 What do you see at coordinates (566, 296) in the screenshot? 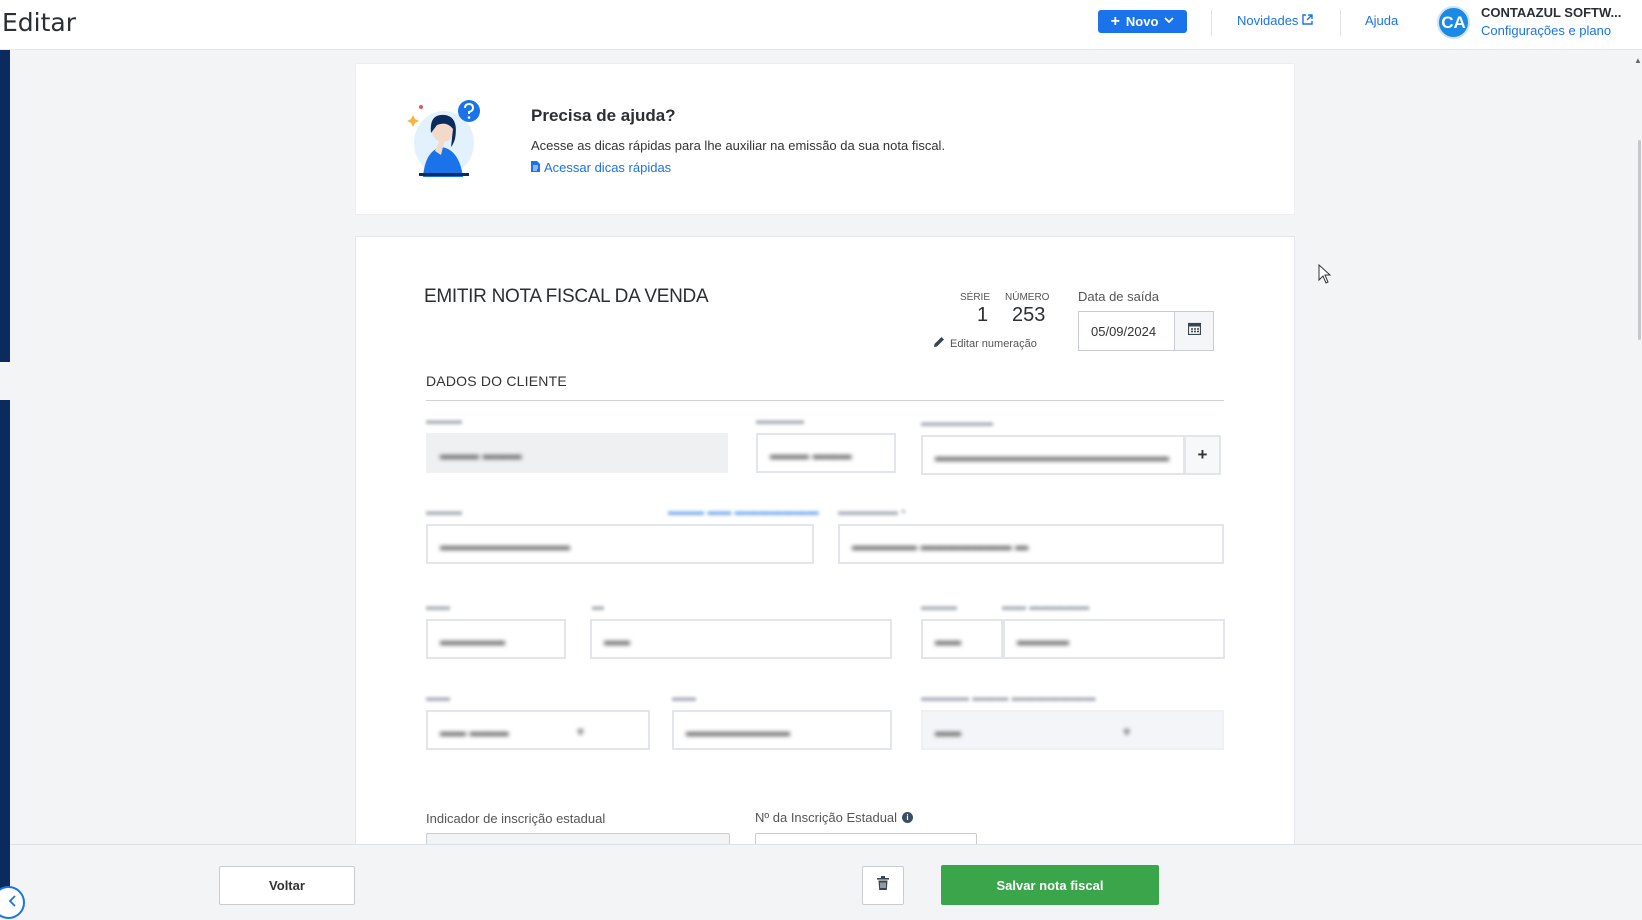
I see `invoice-title: EMITIR NOTA FISCAL DA VENDA` at bounding box center [566, 296].